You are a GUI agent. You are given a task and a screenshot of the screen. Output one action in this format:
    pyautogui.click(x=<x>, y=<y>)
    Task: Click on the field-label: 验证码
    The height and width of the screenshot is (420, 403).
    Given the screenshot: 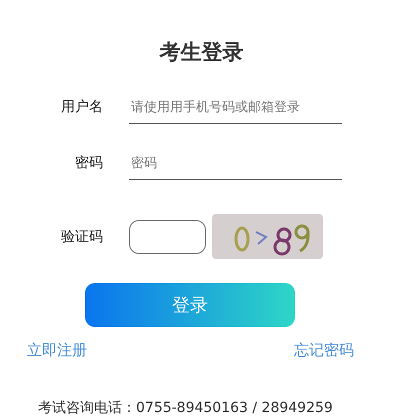 What is the action you would take?
    pyautogui.click(x=81, y=237)
    